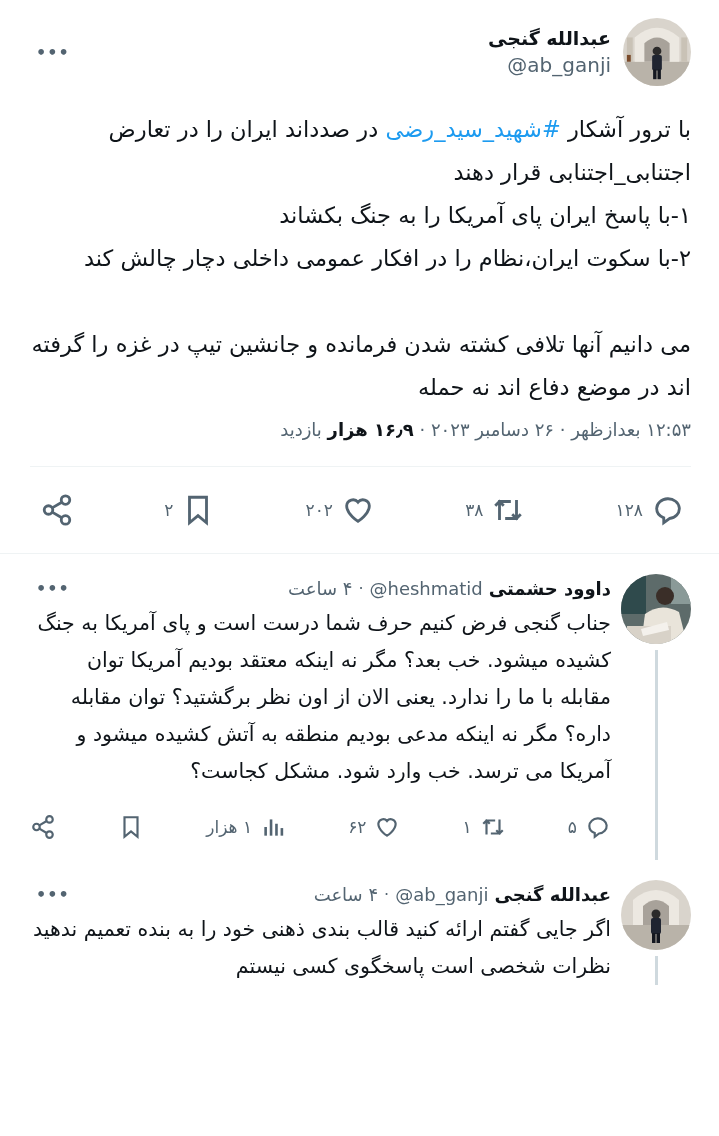  Describe the element at coordinates (484, 216) in the screenshot. I see `tweet-text: ۱-با پاسخ ایران پای آمریکا را به جنگ بکشاند` at that location.